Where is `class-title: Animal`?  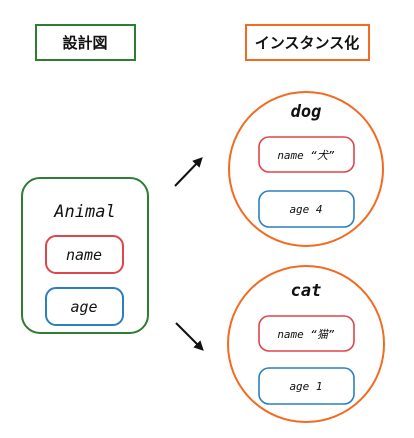
class-title: Animal is located at coordinates (84, 212).